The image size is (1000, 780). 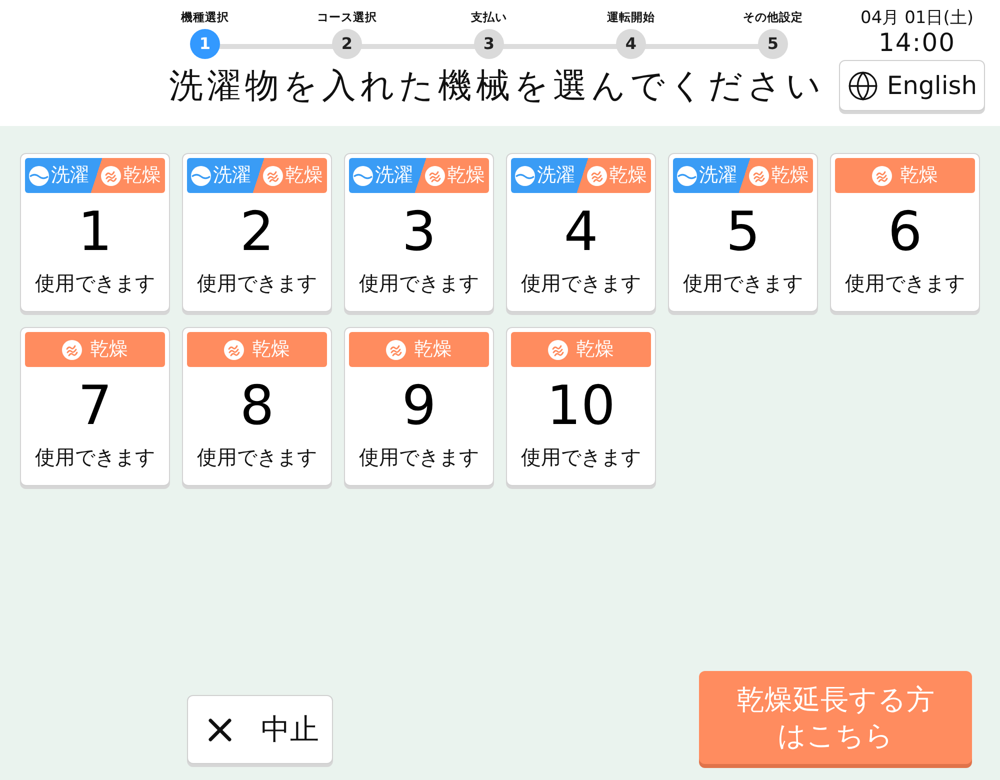 What do you see at coordinates (489, 17) in the screenshot?
I see `step-label: 支払い` at bounding box center [489, 17].